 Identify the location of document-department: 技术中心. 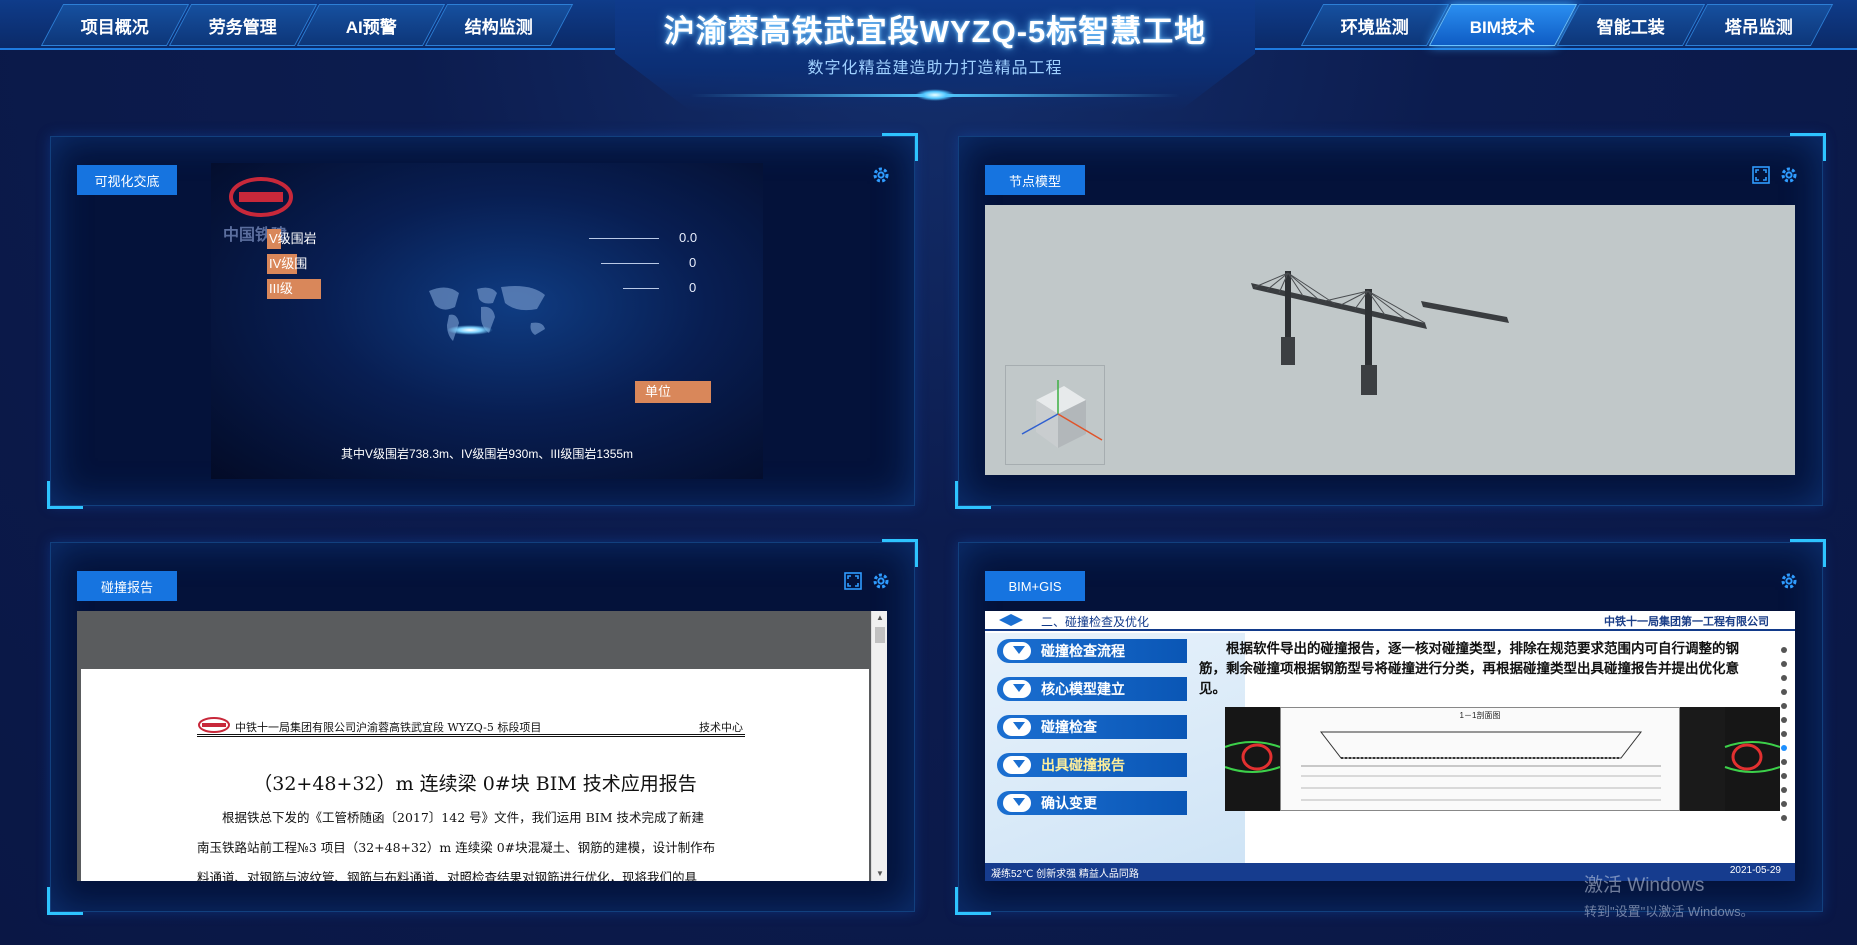
(721, 727).